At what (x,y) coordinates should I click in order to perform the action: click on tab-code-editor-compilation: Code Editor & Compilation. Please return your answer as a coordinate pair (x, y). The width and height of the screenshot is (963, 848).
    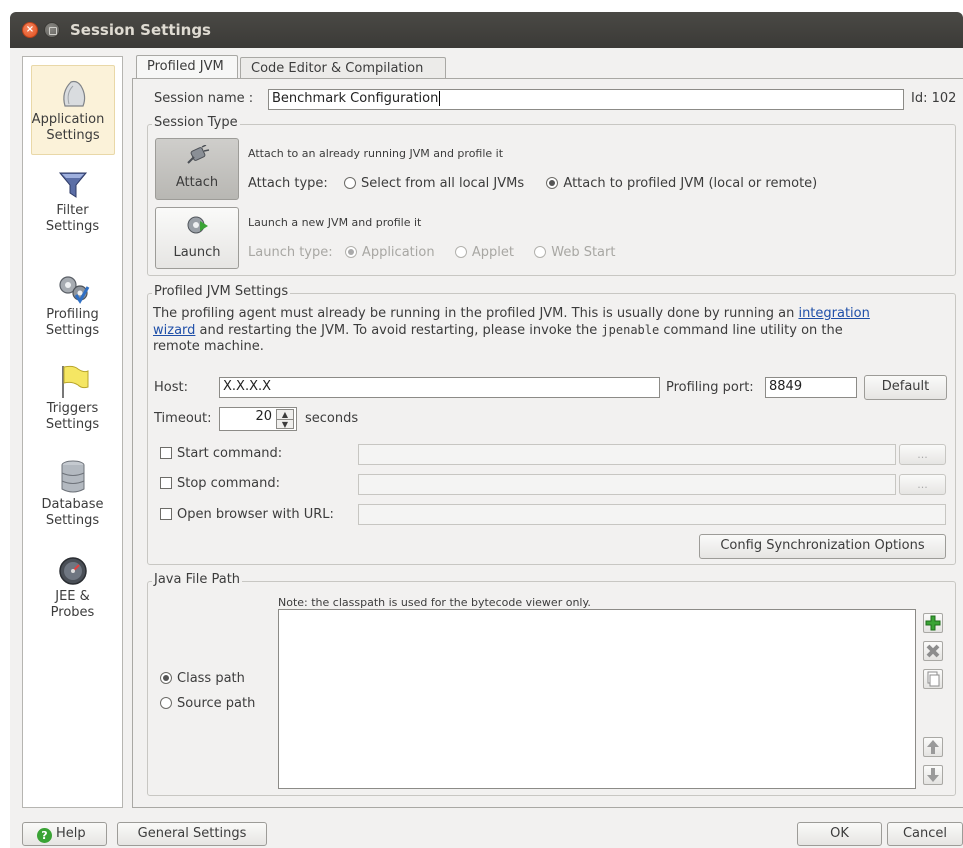
    Looking at the image, I should click on (343, 68).